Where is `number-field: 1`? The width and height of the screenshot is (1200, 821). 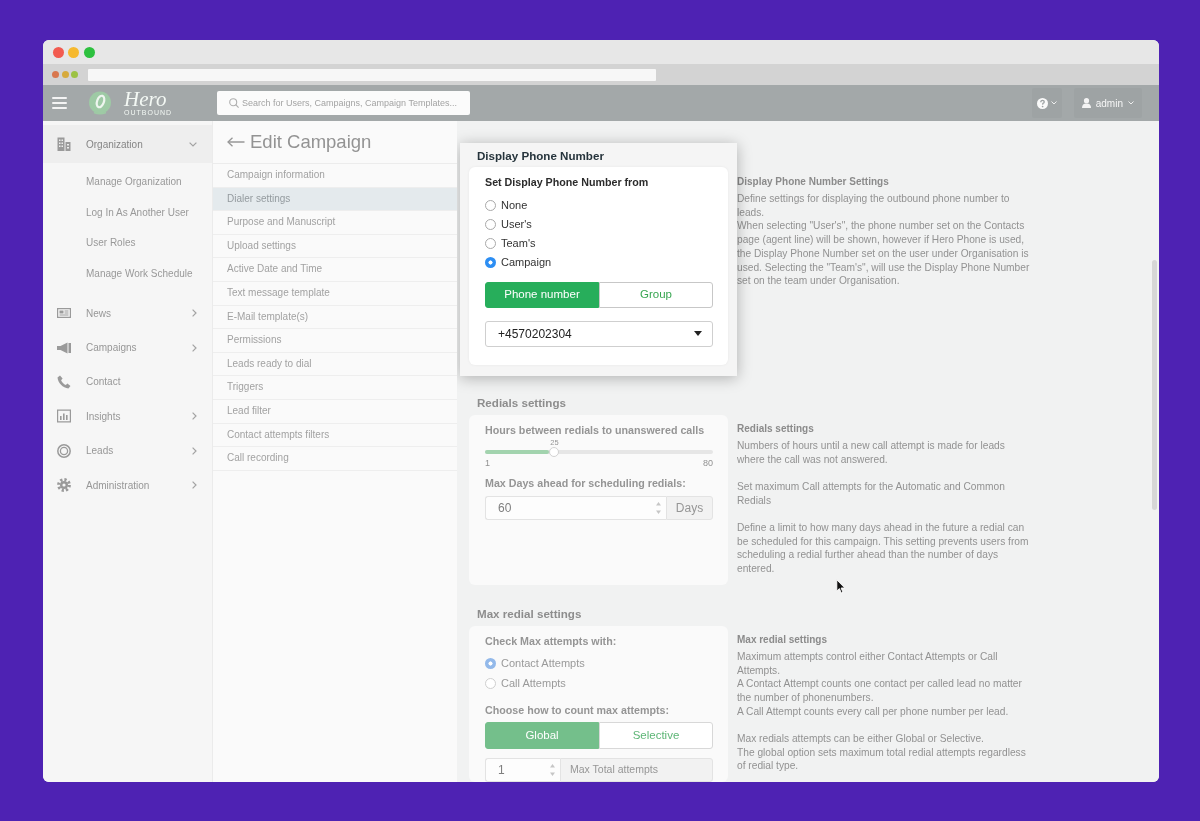 number-field: 1 is located at coordinates (522, 769).